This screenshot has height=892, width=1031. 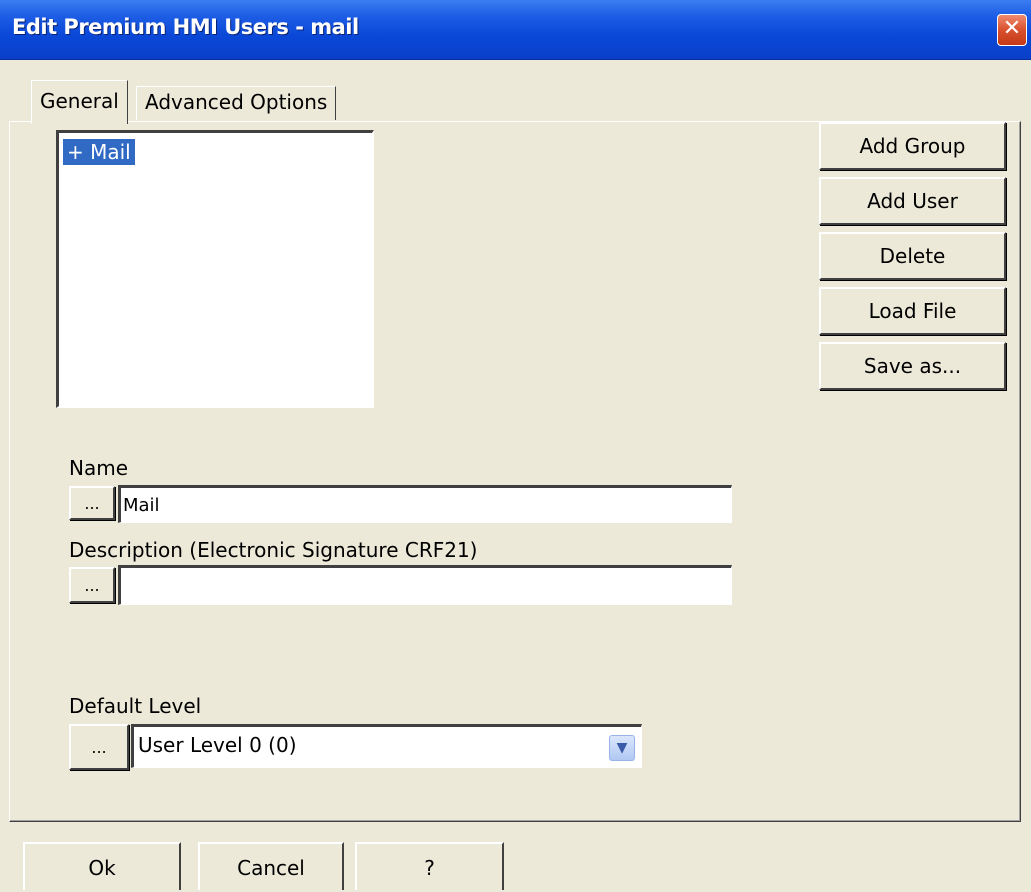 I want to click on load-file-button: Load File, so click(x=912, y=311).